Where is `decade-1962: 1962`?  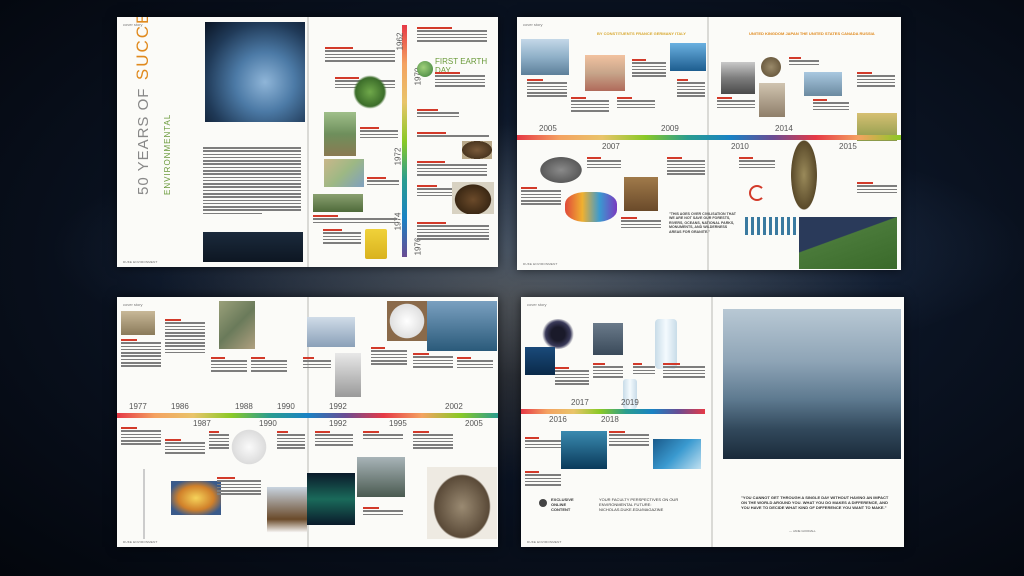 decade-1962: 1962 is located at coordinates (400, 41).